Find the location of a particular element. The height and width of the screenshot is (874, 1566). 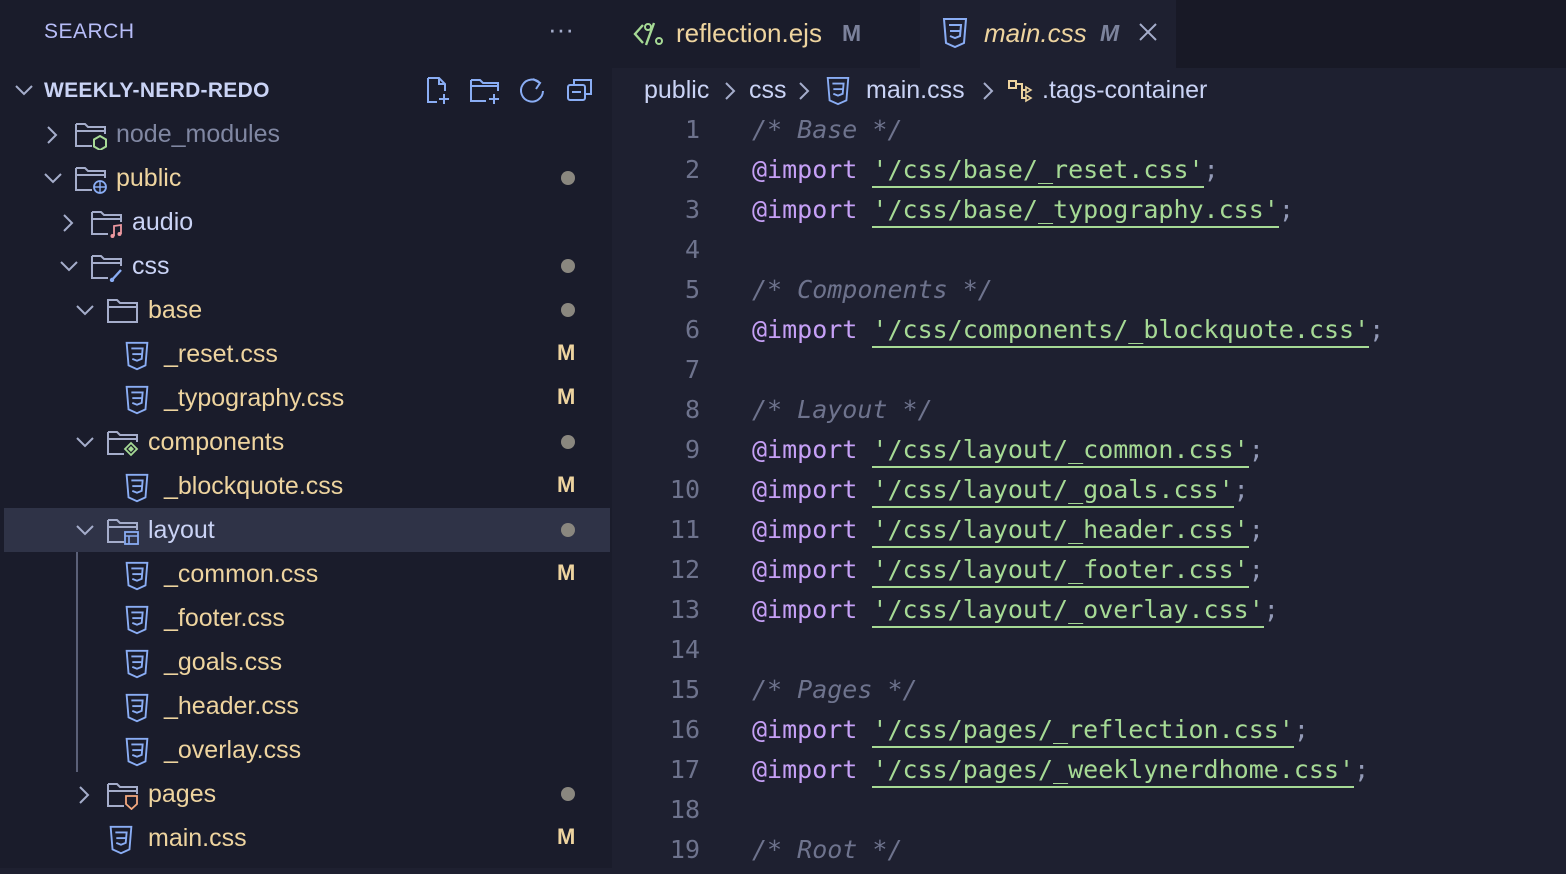

code-line: 3 @import '/css/base/_typography.css'; is located at coordinates (1089, 214).